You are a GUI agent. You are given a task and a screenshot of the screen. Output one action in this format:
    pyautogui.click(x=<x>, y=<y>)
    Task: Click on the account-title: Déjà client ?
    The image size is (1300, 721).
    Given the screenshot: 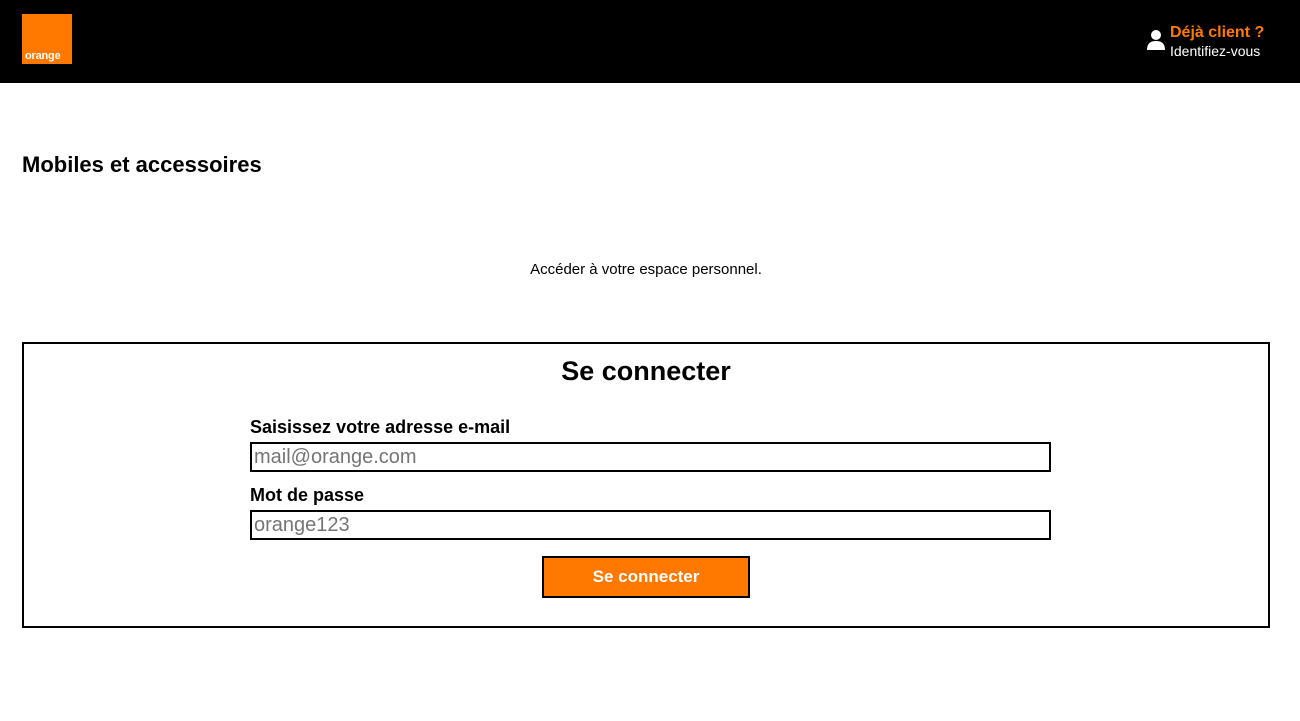 What is the action you would take?
    pyautogui.click(x=1217, y=32)
    